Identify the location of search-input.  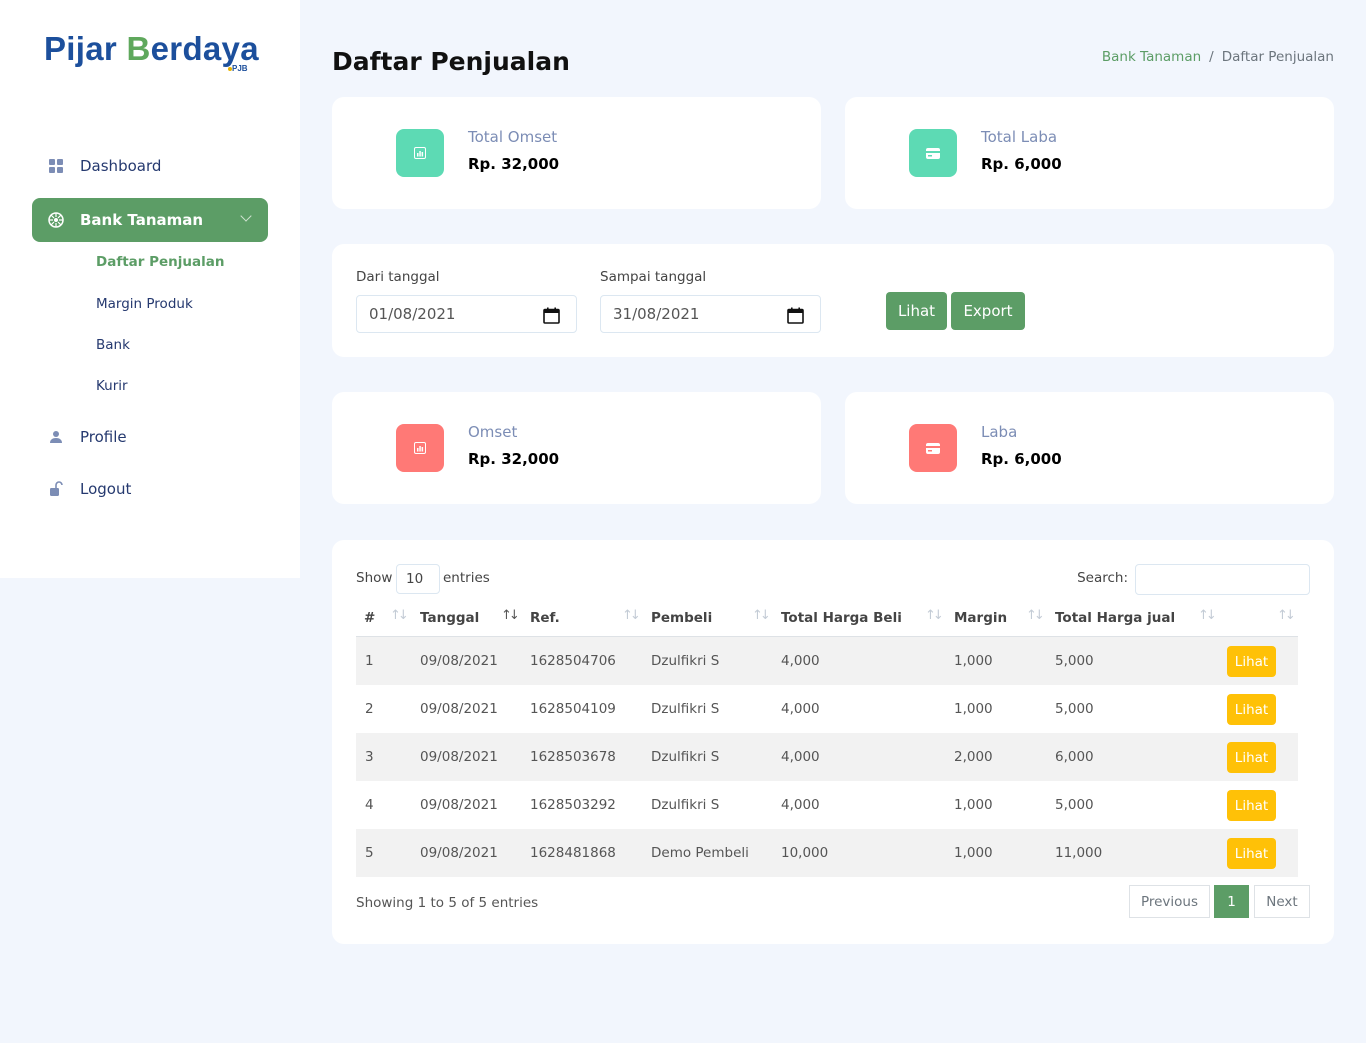
(1222, 579).